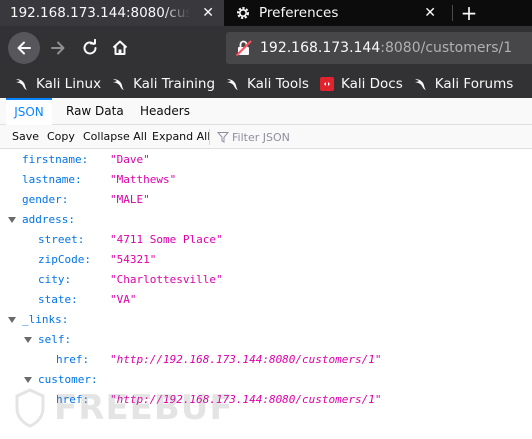  Describe the element at coordinates (320, 48) in the screenshot. I see `url-host: 192.168.173.144` at that location.